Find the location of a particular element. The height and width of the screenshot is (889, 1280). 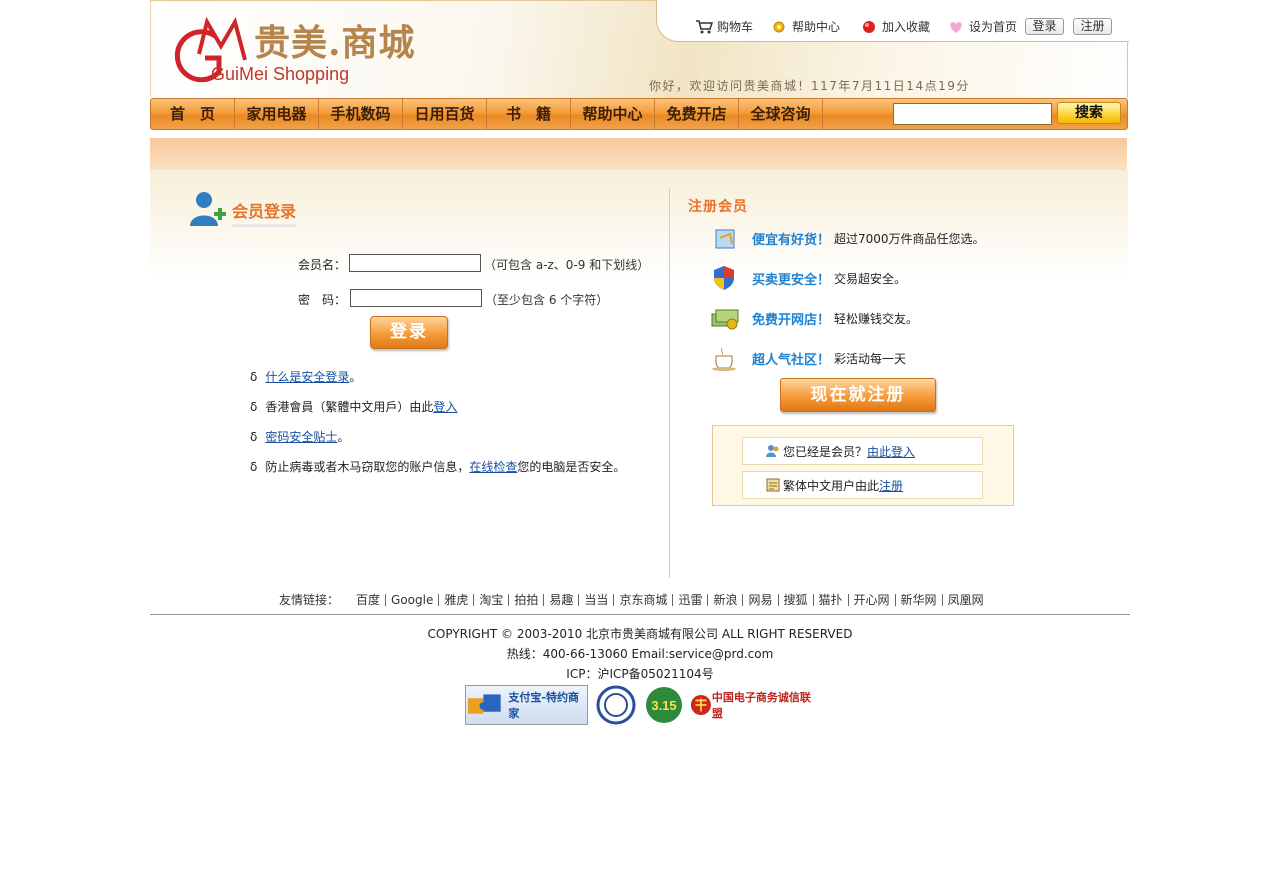

login-title-text: 会员登录 is located at coordinates (264, 212).